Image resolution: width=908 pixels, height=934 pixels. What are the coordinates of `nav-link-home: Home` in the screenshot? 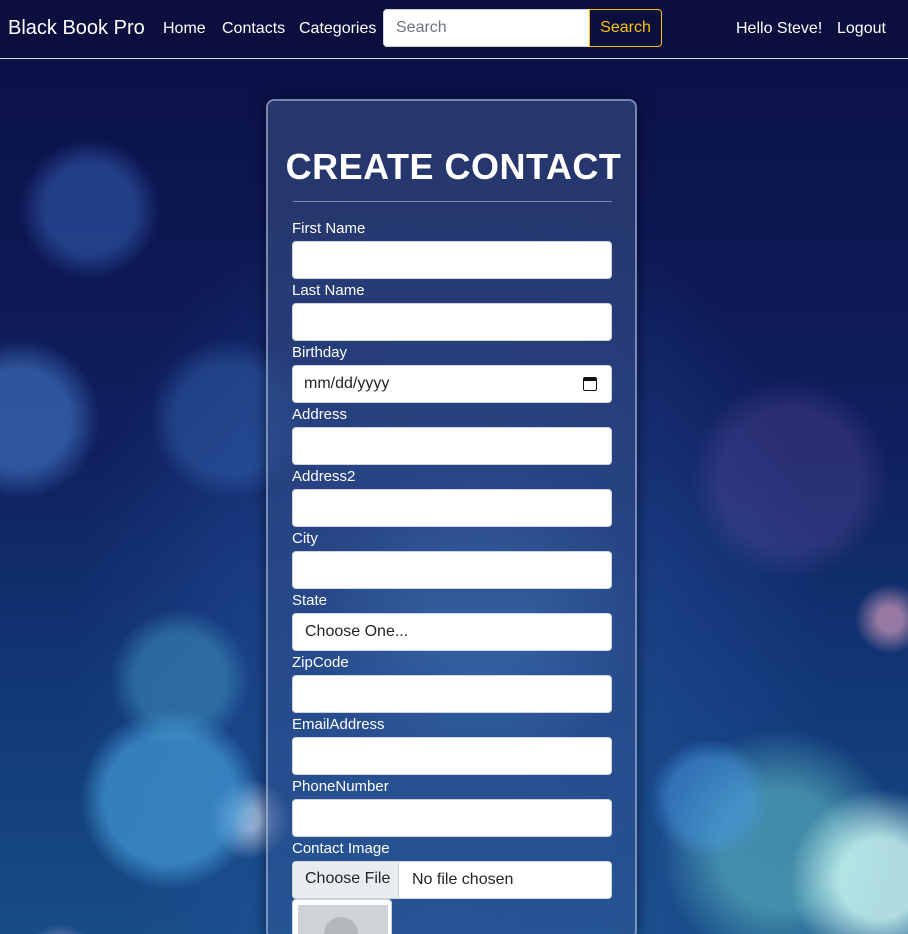 It's located at (184, 29).